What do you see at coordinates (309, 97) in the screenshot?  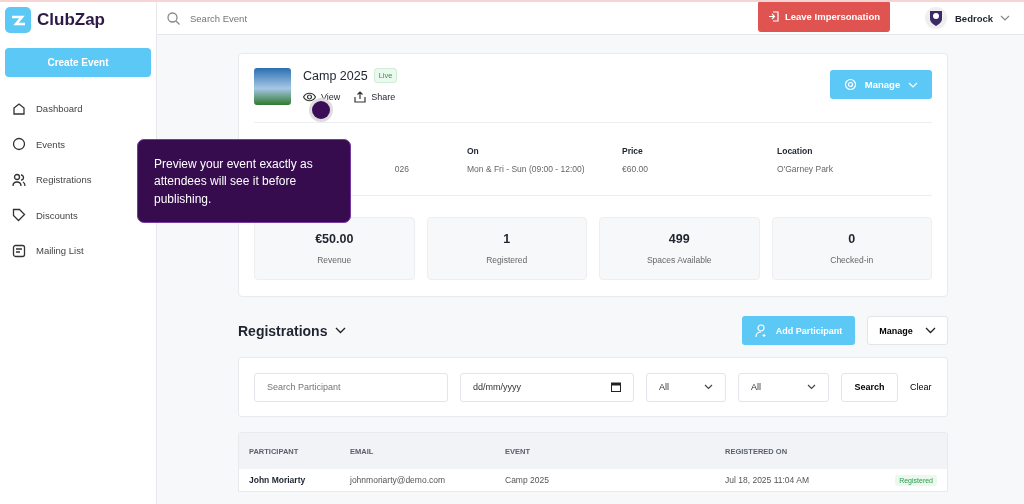 I see `eye-icon` at bounding box center [309, 97].